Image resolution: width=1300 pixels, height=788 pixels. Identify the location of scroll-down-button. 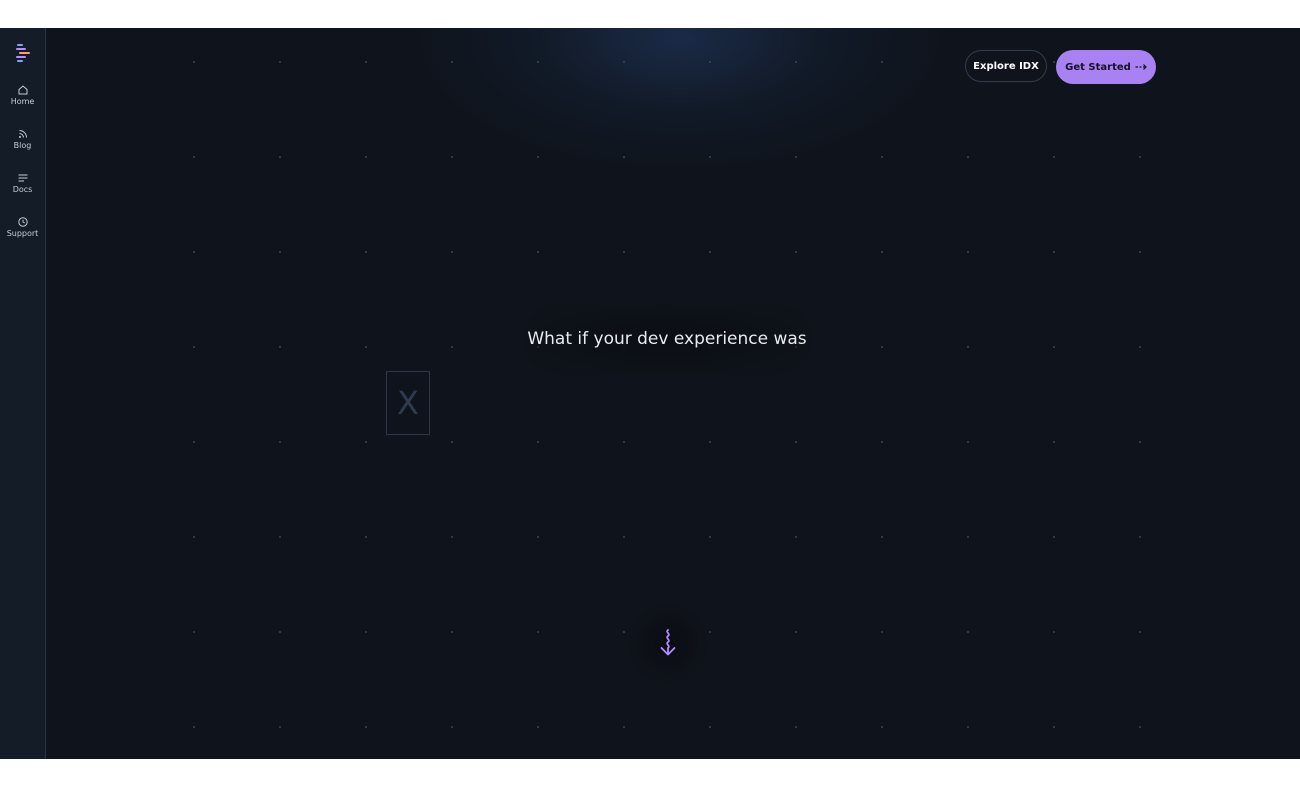
(668, 643).